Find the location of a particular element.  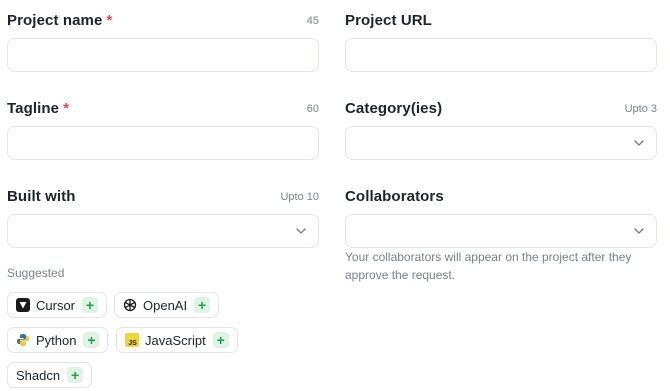

project-name-input is located at coordinates (163, 55).